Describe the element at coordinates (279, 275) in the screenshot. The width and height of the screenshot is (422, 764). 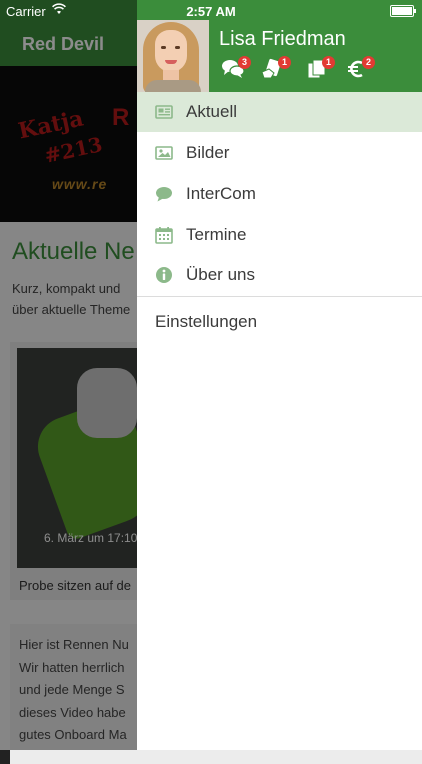
I see `menu-item-ueber-uns: Über uns` at that location.